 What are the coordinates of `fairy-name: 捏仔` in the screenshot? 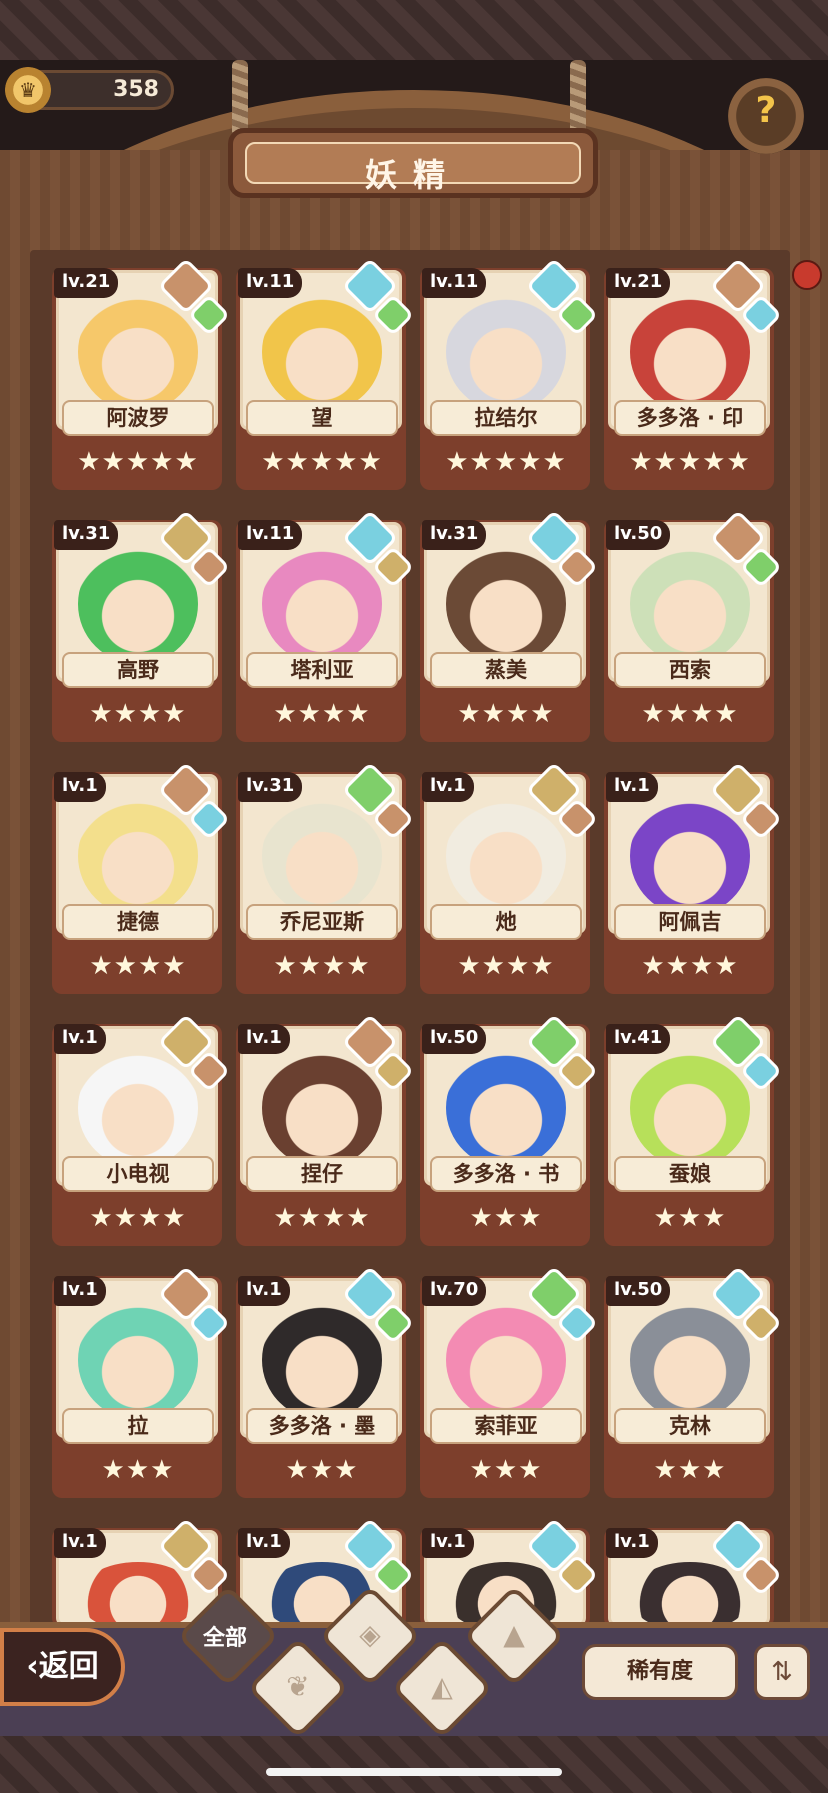 It's located at (322, 1174).